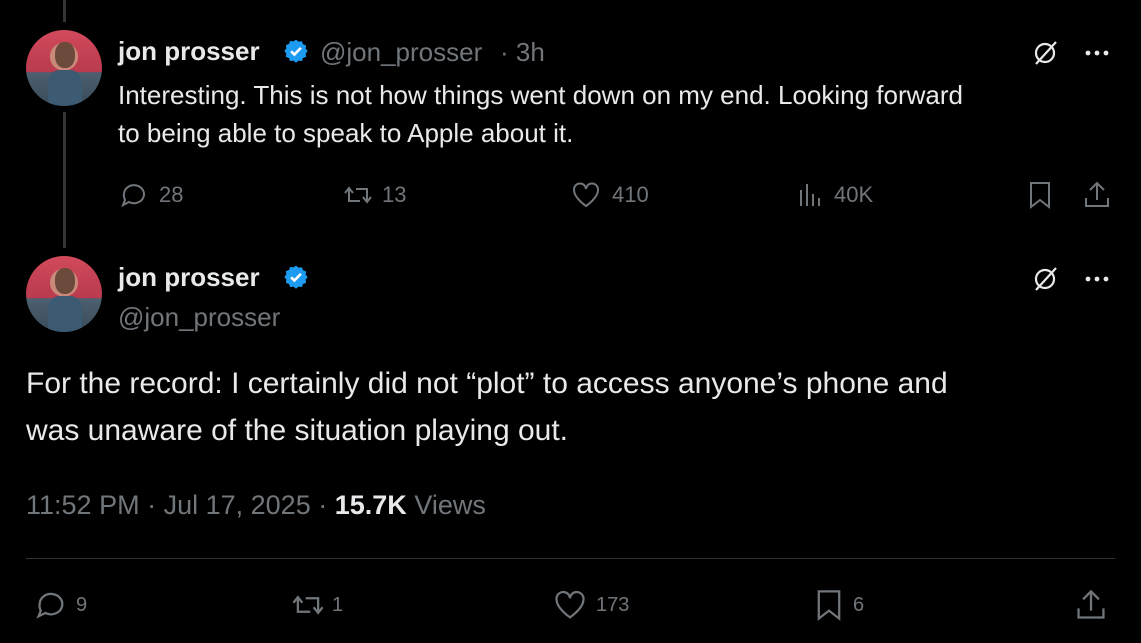 This screenshot has height=643, width=1141. Describe the element at coordinates (522, 52) in the screenshot. I see `tweet-time: · 3h` at that location.